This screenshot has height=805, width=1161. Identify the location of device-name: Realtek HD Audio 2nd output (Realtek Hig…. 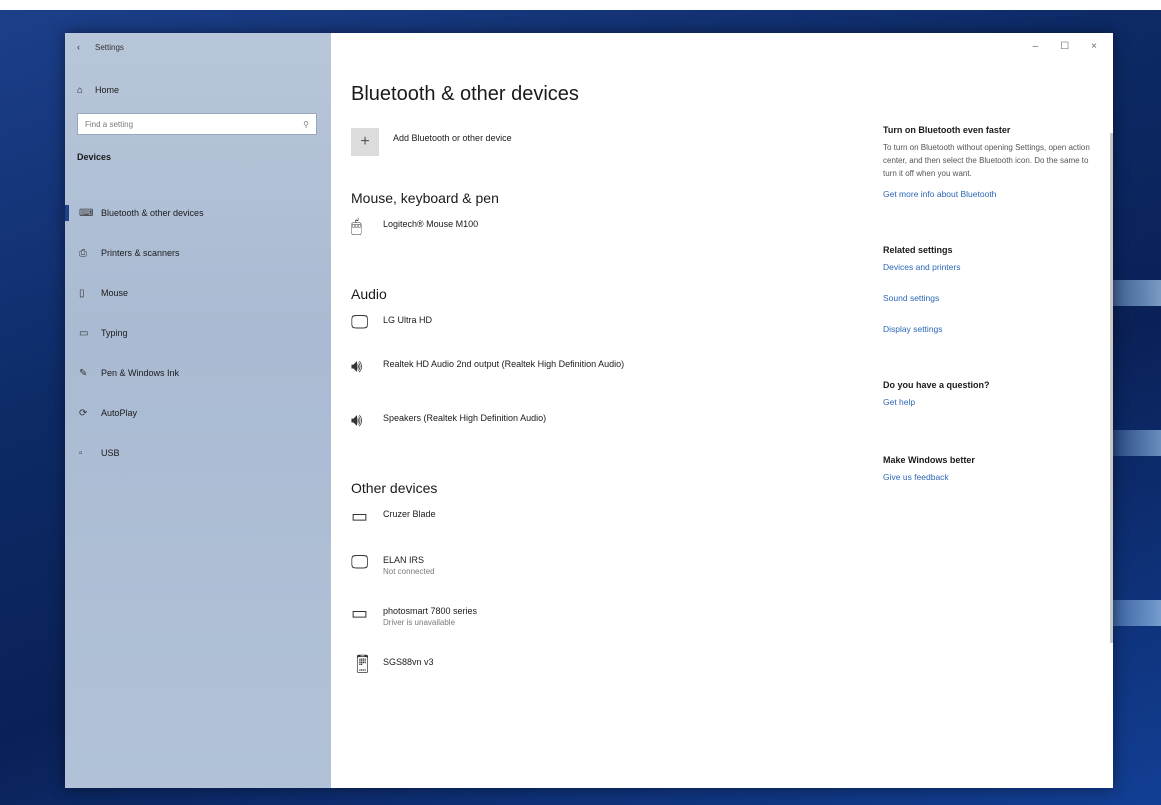
(504, 364).